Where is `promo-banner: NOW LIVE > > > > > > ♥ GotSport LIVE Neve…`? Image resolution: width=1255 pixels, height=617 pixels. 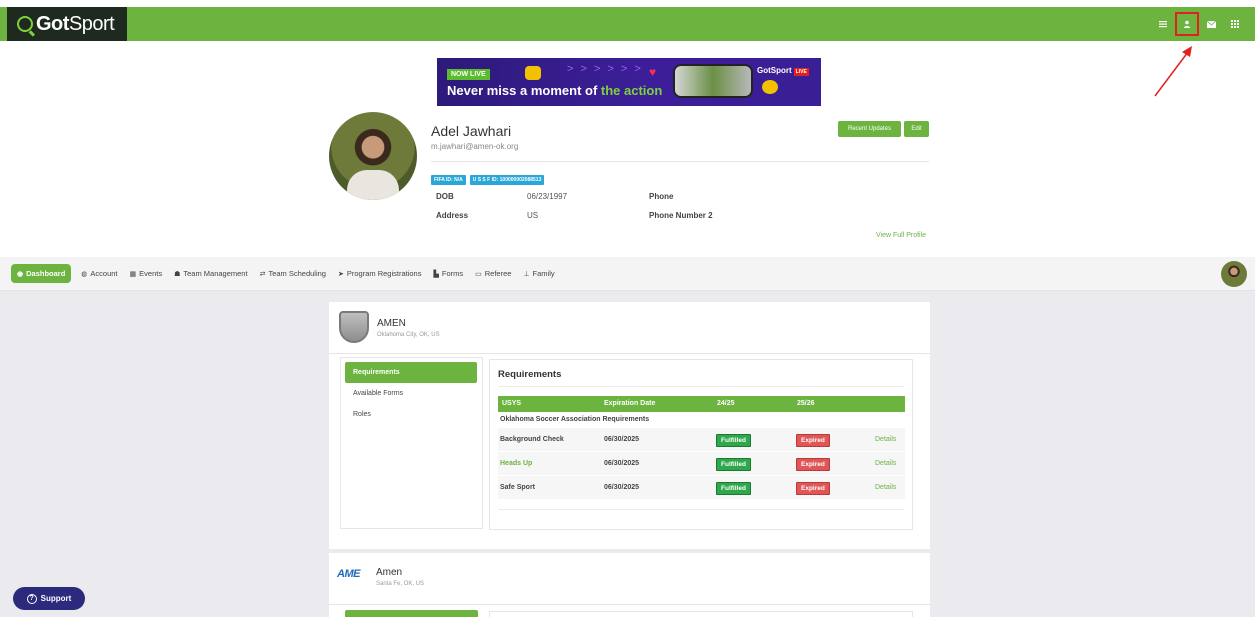 promo-banner: NOW LIVE > > > > > > ♥ GotSport LIVE Neve… is located at coordinates (629, 82).